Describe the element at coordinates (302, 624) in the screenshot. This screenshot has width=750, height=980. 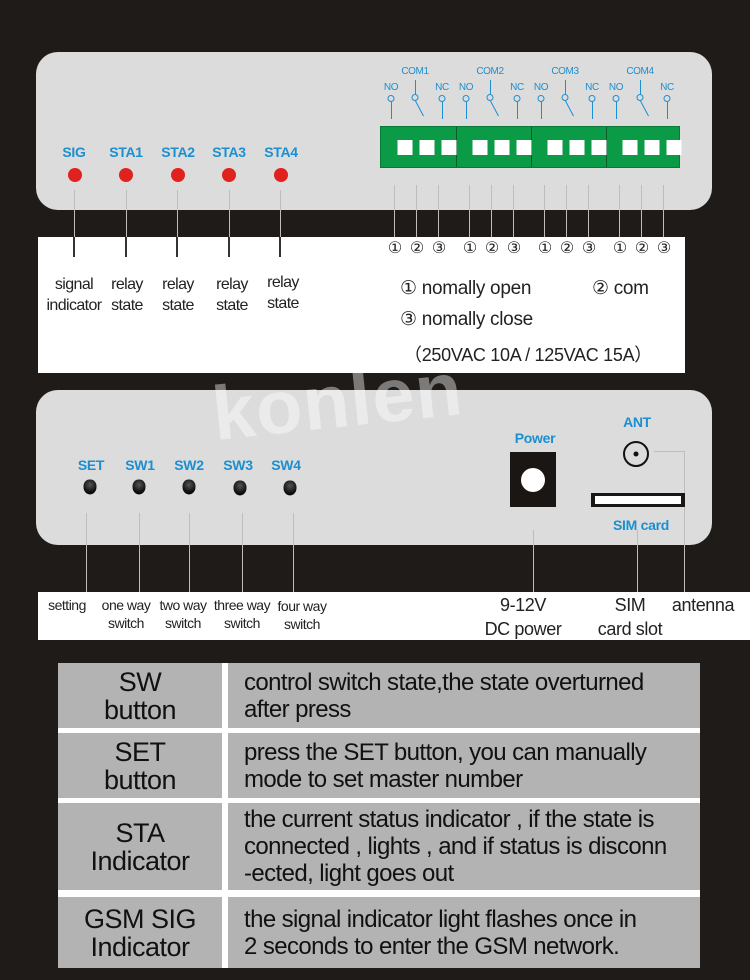
I see `desc-line: switch` at that location.